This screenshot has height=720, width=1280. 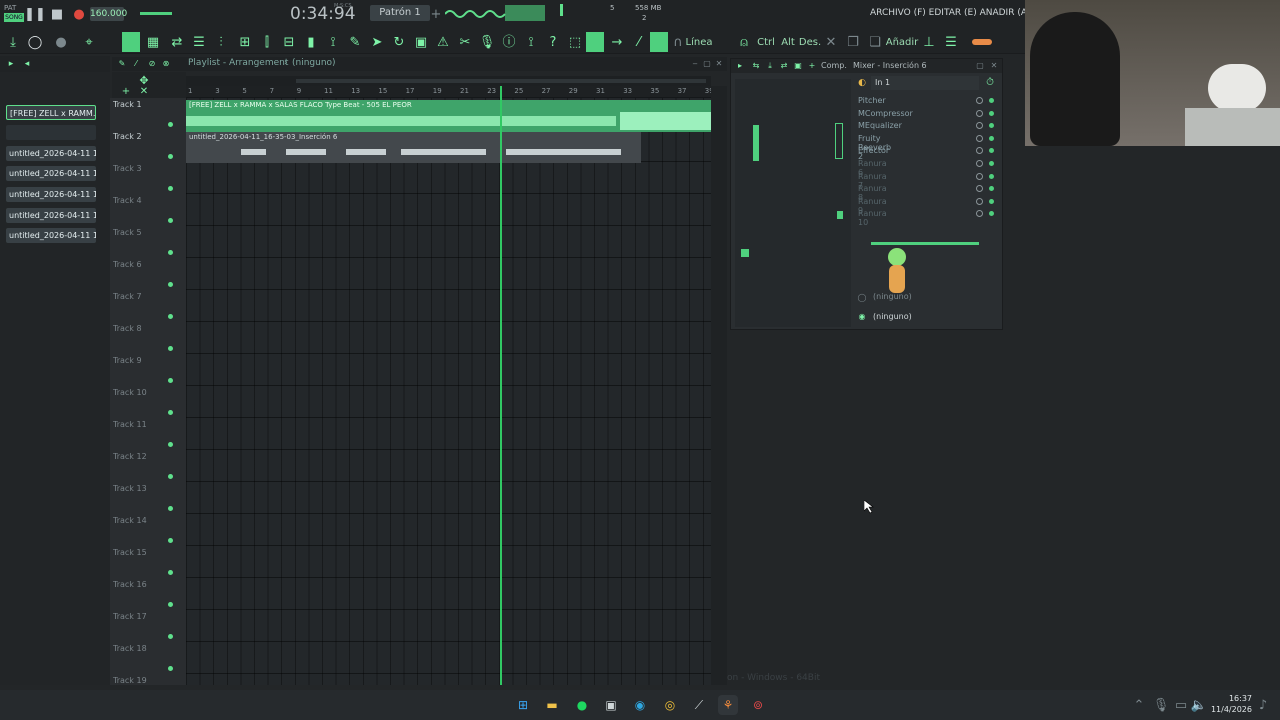 What do you see at coordinates (892, 296) in the screenshot?
I see `output1-selector: (ninguno)` at bounding box center [892, 296].